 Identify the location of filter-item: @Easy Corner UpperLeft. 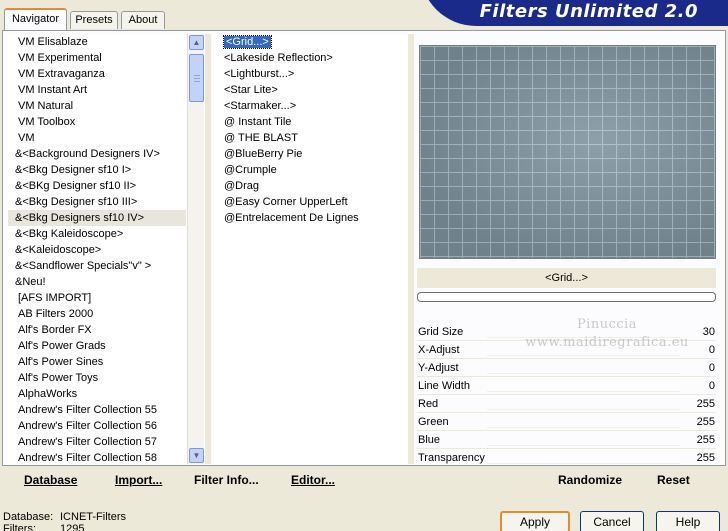
(310, 202).